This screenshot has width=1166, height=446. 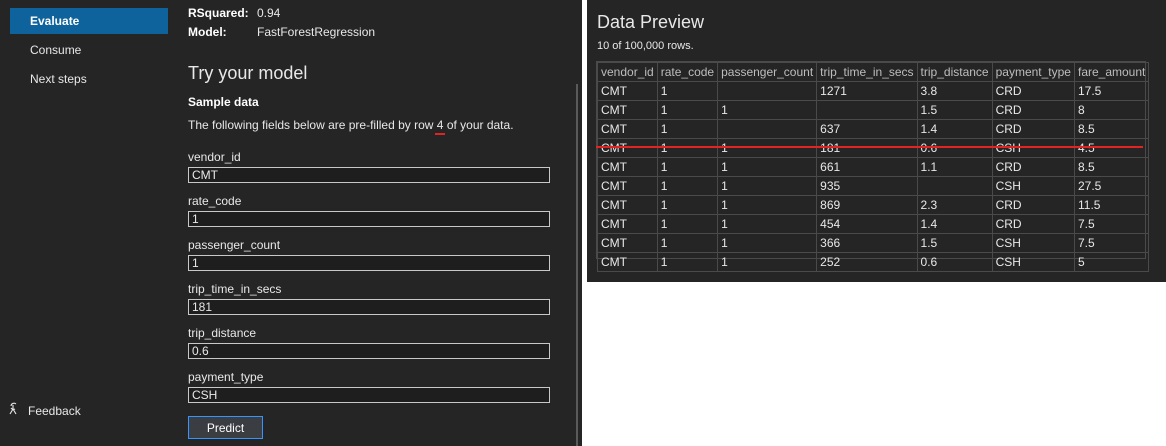 I want to click on model-label: Model:, so click(x=207, y=32).